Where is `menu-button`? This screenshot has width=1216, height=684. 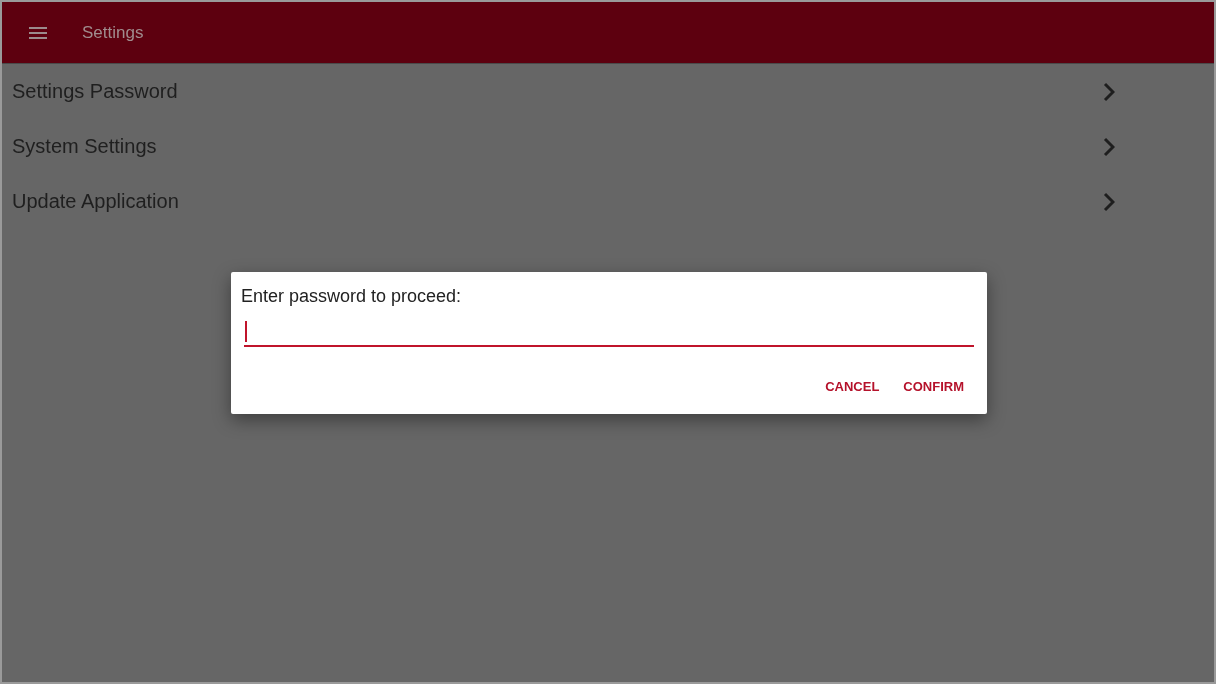 menu-button is located at coordinates (38, 32).